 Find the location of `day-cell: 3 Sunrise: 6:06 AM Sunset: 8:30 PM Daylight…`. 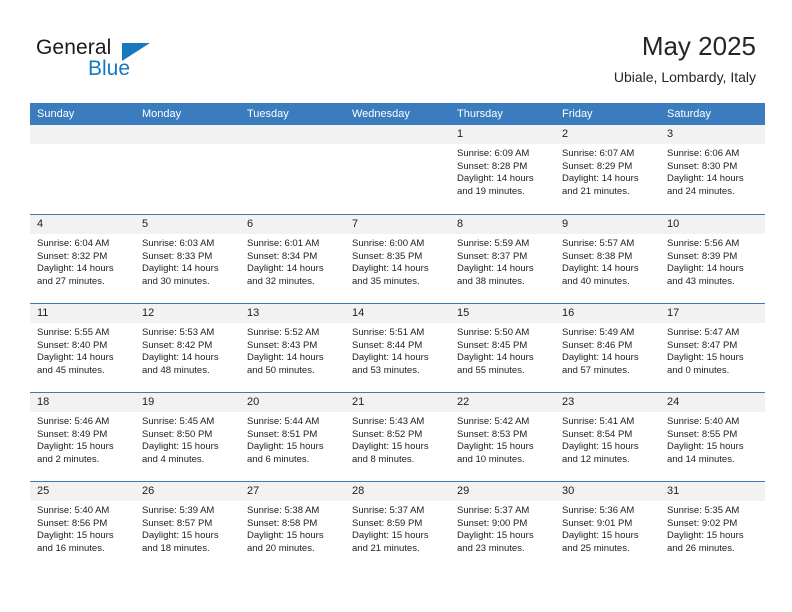

day-cell: 3 Sunrise: 6:06 AM Sunset: 8:30 PM Daylight… is located at coordinates (712, 169).